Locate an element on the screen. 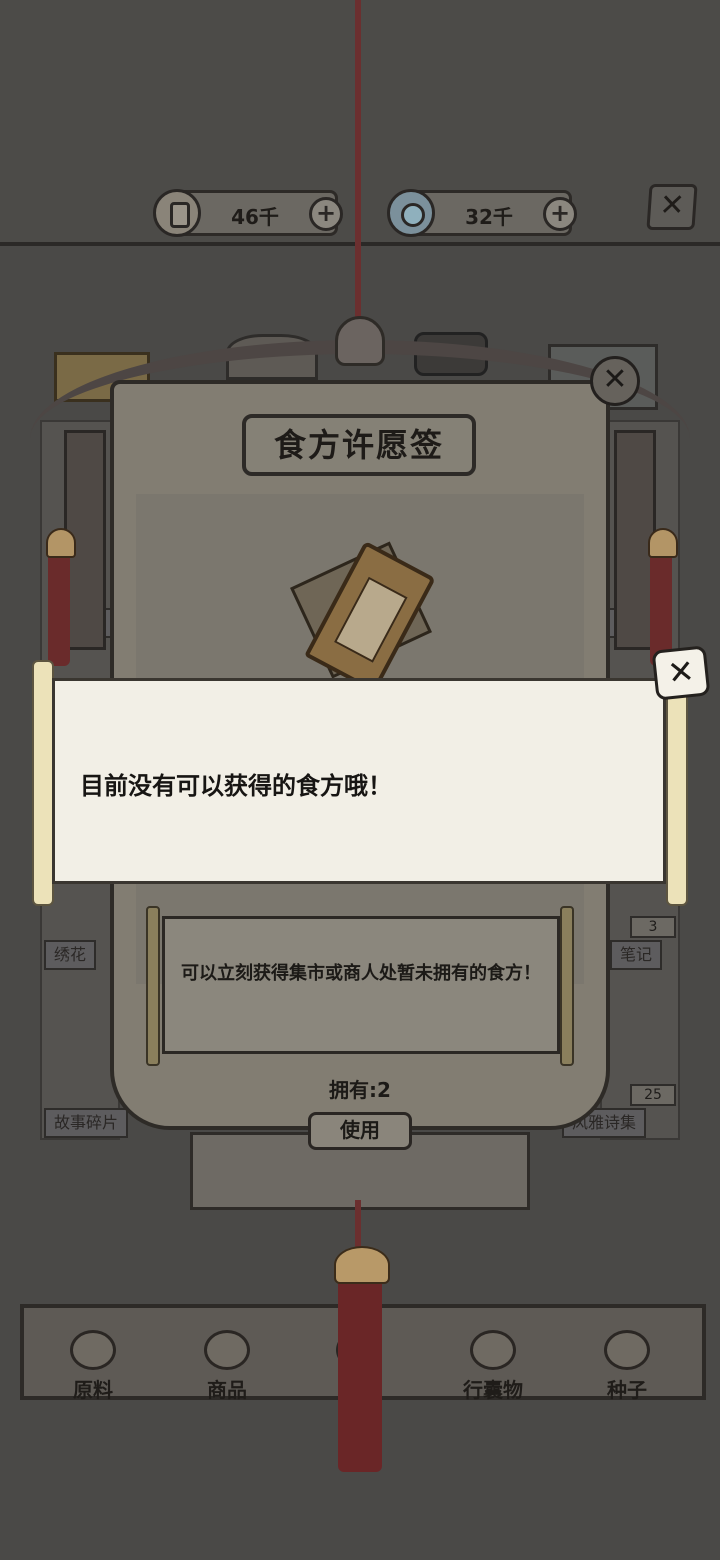 This screenshot has height=1560, width=720. count-badge: 3 is located at coordinates (653, 927).